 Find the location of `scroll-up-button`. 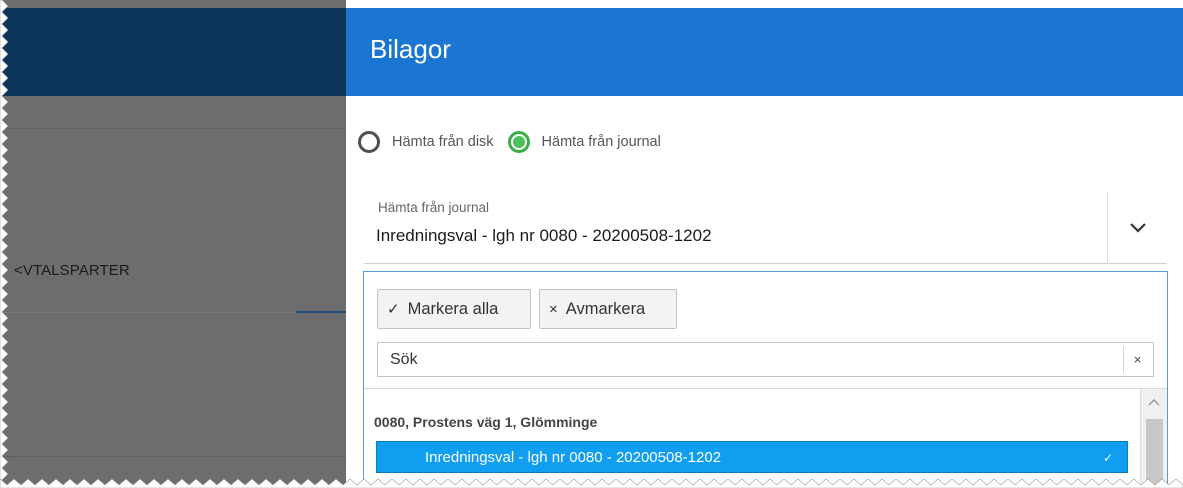

scroll-up-button is located at coordinates (1154, 402).